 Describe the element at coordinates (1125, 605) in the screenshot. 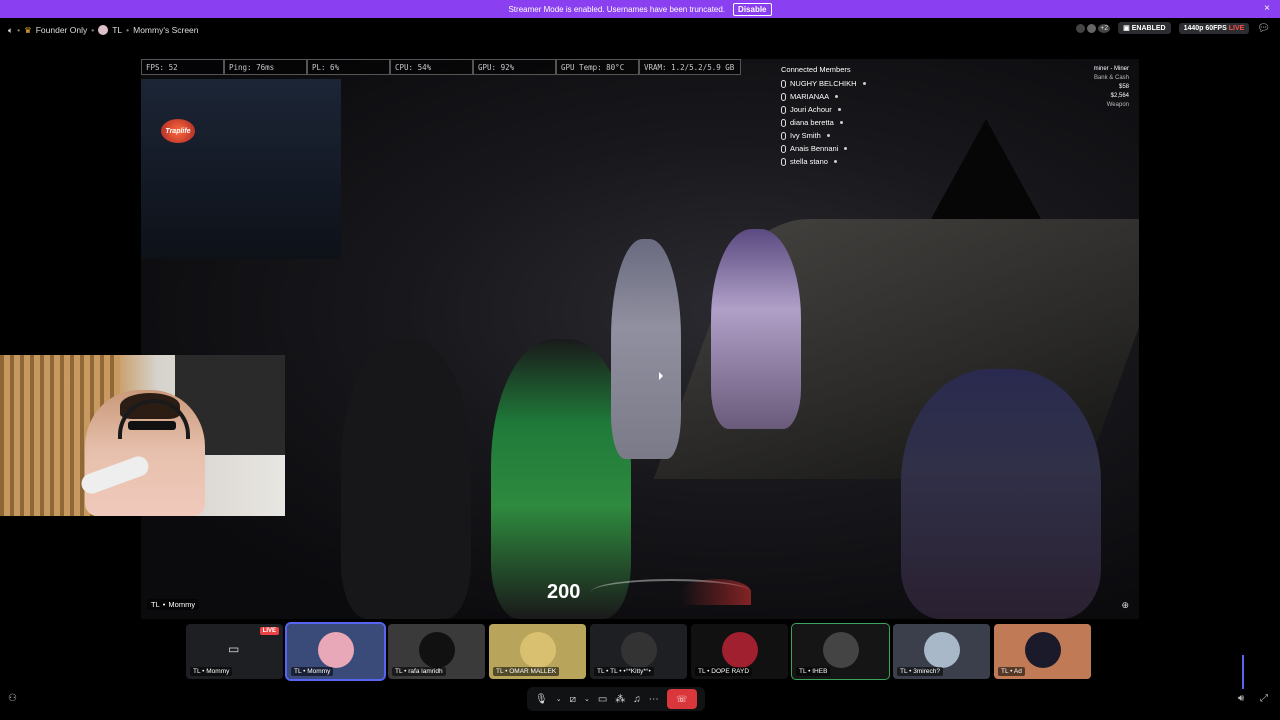

I see `zoom-icon: ⊕` at that location.